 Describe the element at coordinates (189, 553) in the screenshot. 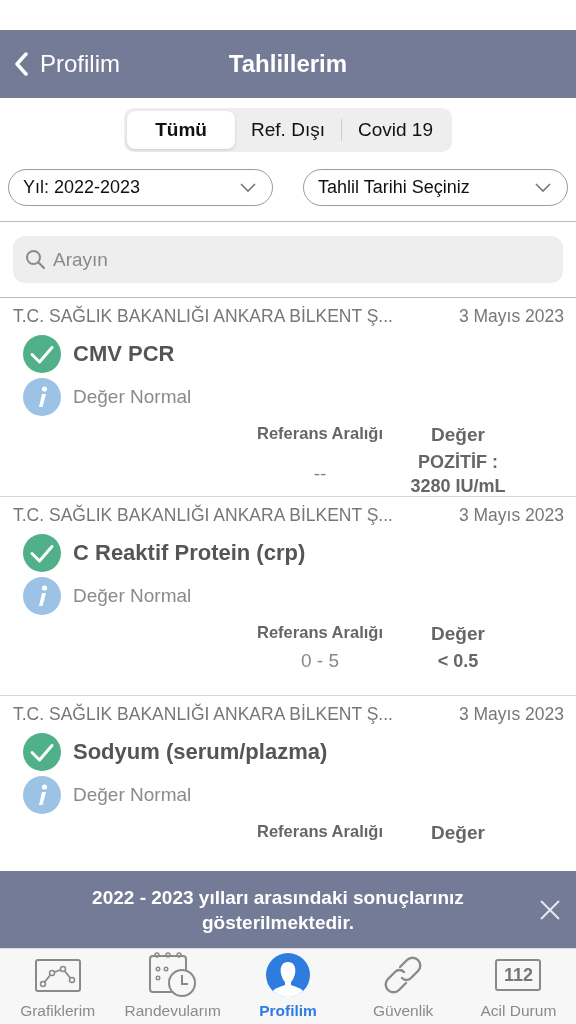

I see `test-name: C Reaktif Protein (crp)` at that location.